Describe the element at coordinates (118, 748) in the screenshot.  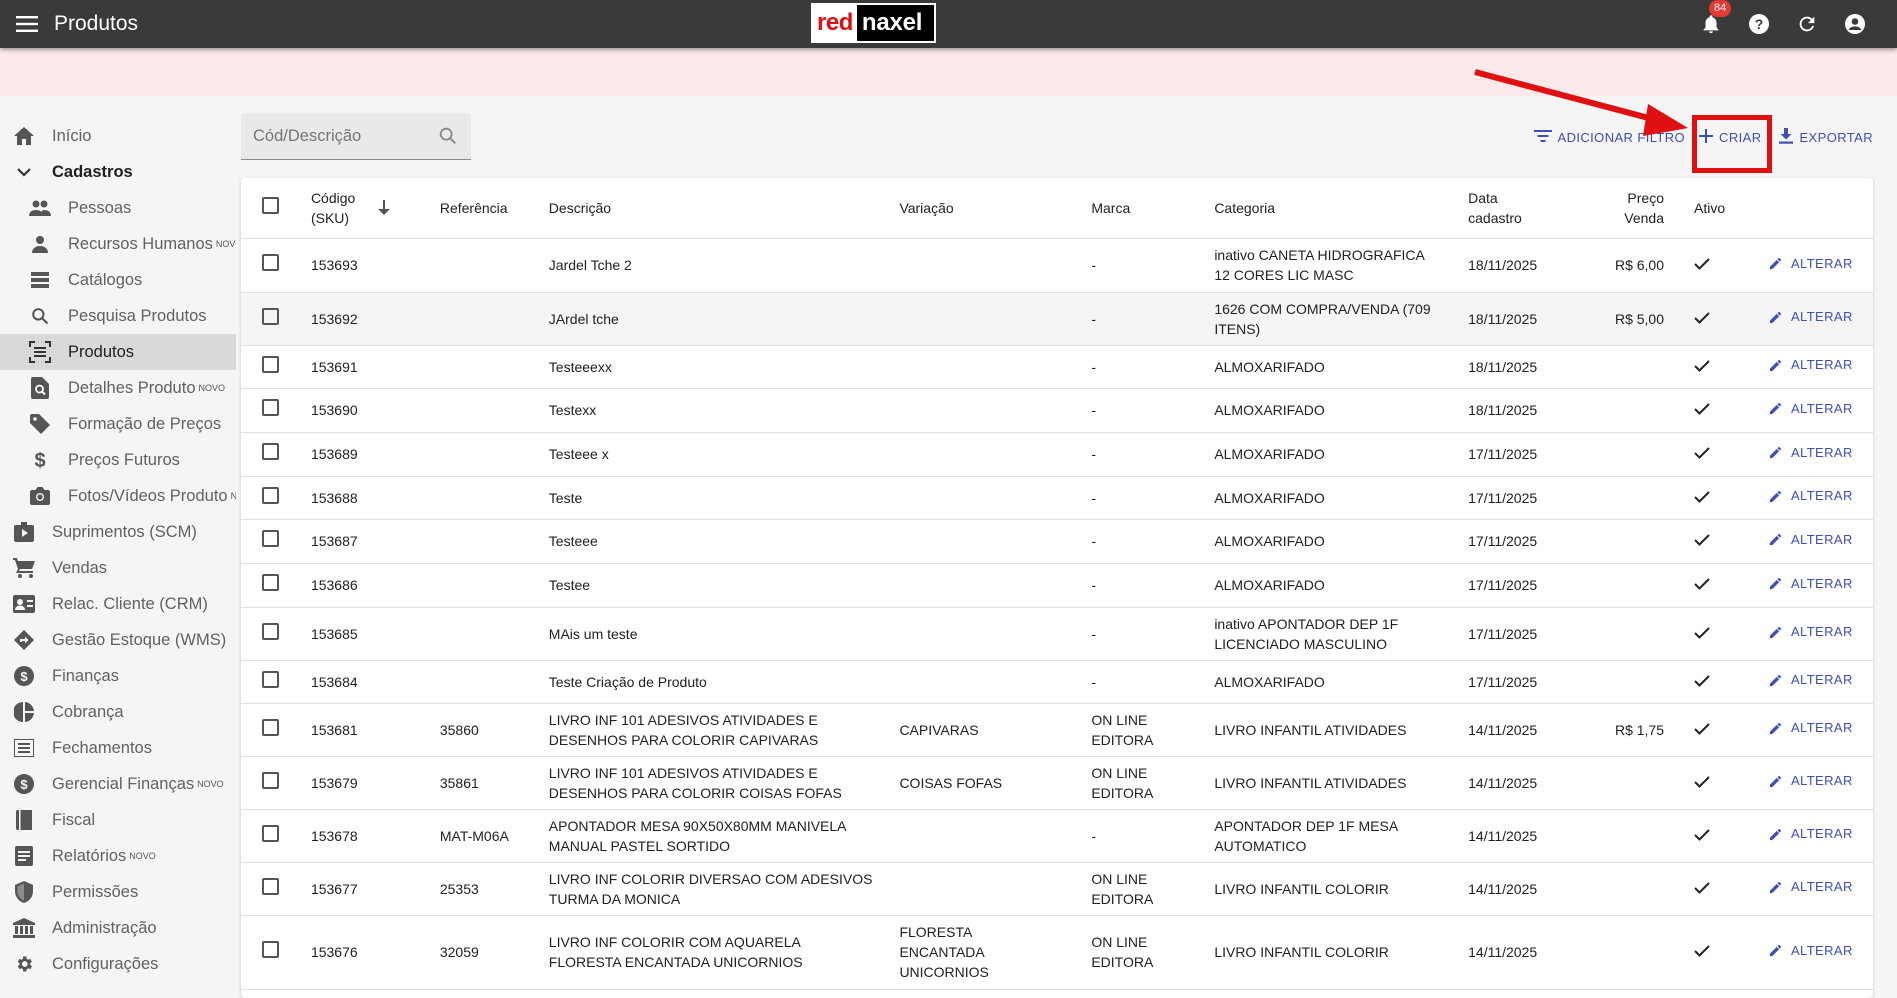
I see `sidebar-item-fechamentos: Fechamentos` at that location.